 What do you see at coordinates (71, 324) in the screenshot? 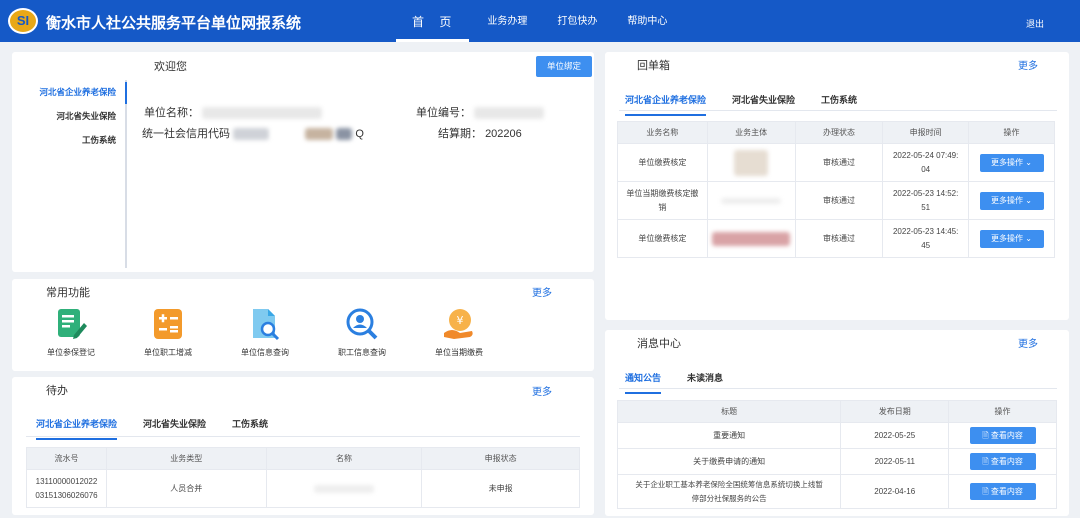
I see `register-edit-icon` at bounding box center [71, 324].